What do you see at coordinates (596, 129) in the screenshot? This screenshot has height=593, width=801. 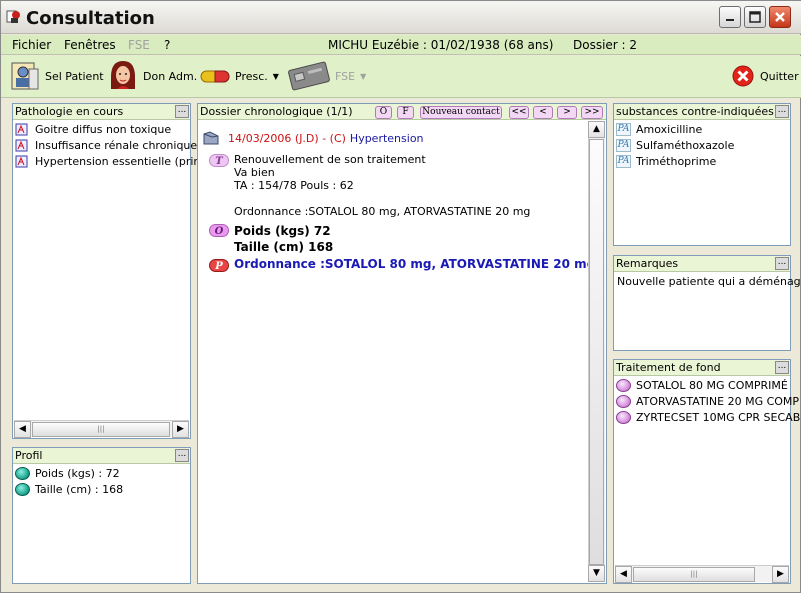 I see `scroll-up-button: ▲` at bounding box center [596, 129].